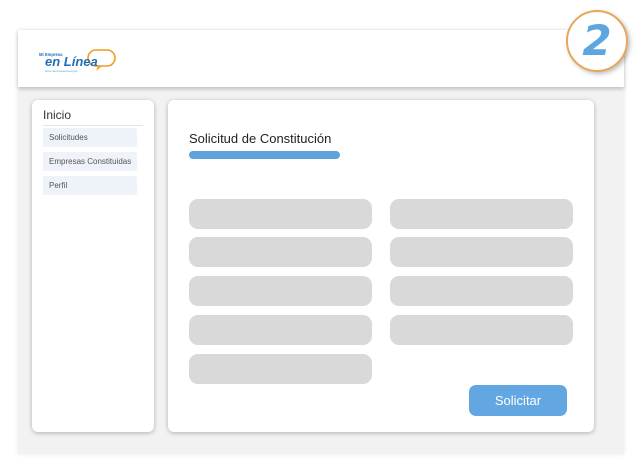  Describe the element at coordinates (93, 117) in the screenshot. I see `sidebar-home-link: Inicio` at that location.